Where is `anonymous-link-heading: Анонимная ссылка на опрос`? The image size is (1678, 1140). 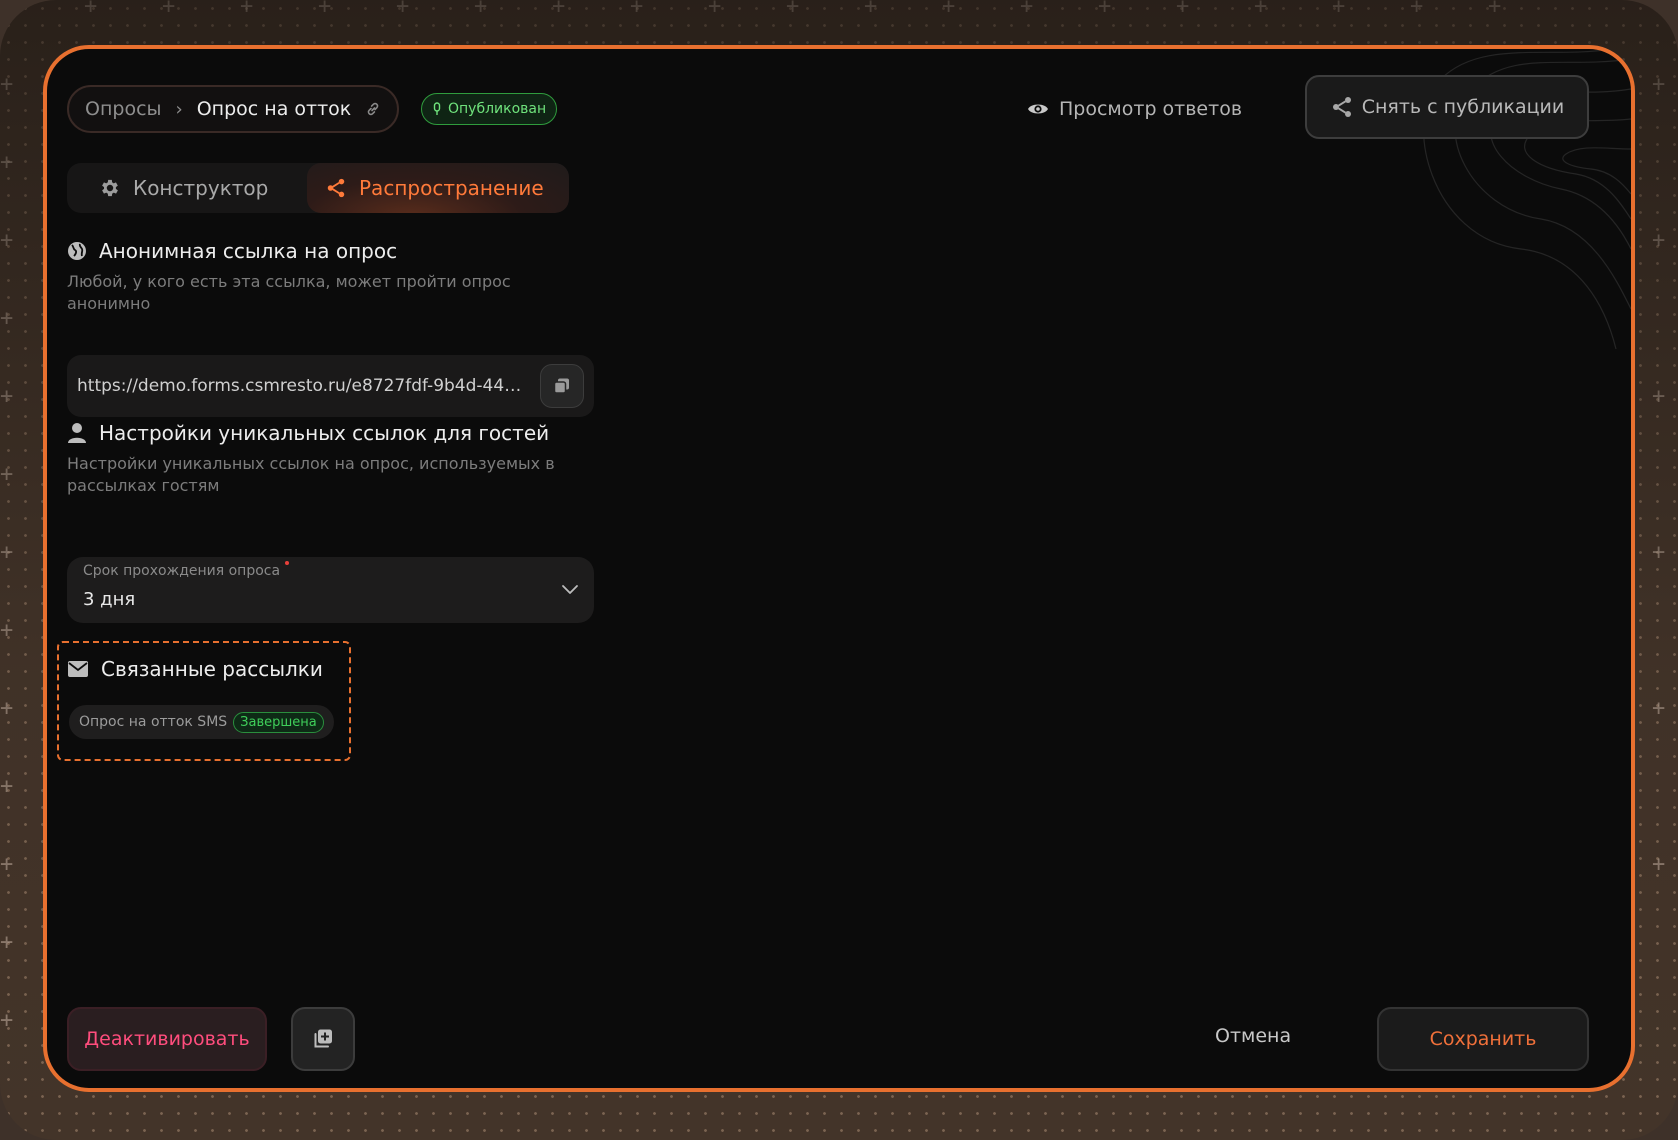
anonymous-link-heading: Анонимная ссылка на опрос is located at coordinates (232, 251).